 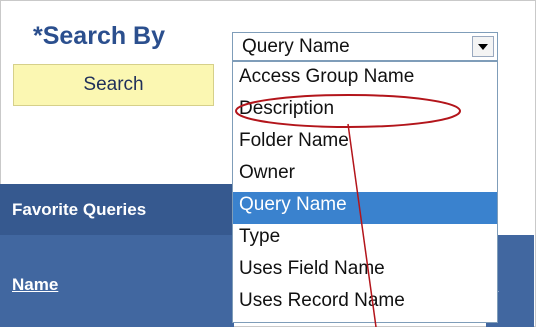 What do you see at coordinates (348, 111) in the screenshot?
I see `highlight-ellipse` at bounding box center [348, 111].